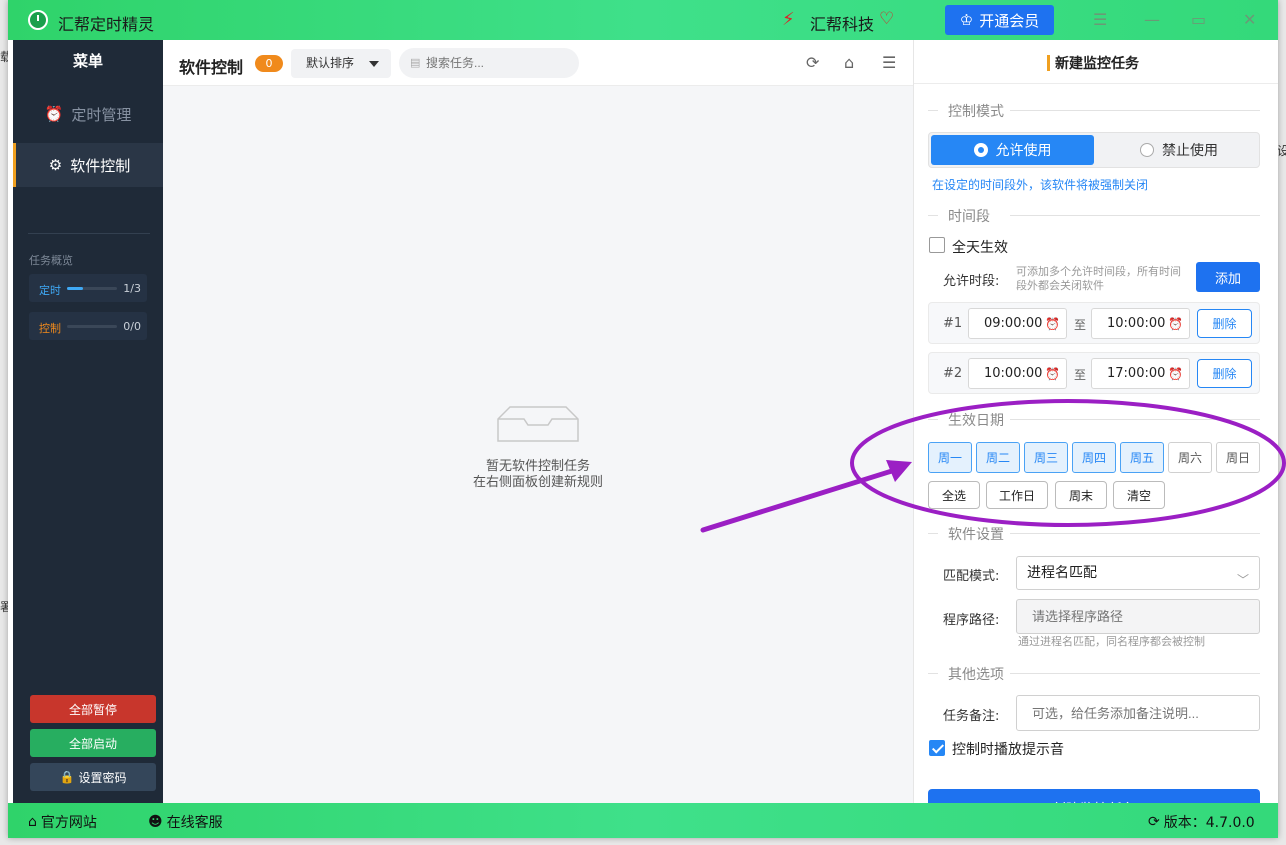 This screenshot has width=1286, height=845. What do you see at coordinates (976, 112) in the screenshot?
I see `section-title: 控制模式` at bounding box center [976, 112].